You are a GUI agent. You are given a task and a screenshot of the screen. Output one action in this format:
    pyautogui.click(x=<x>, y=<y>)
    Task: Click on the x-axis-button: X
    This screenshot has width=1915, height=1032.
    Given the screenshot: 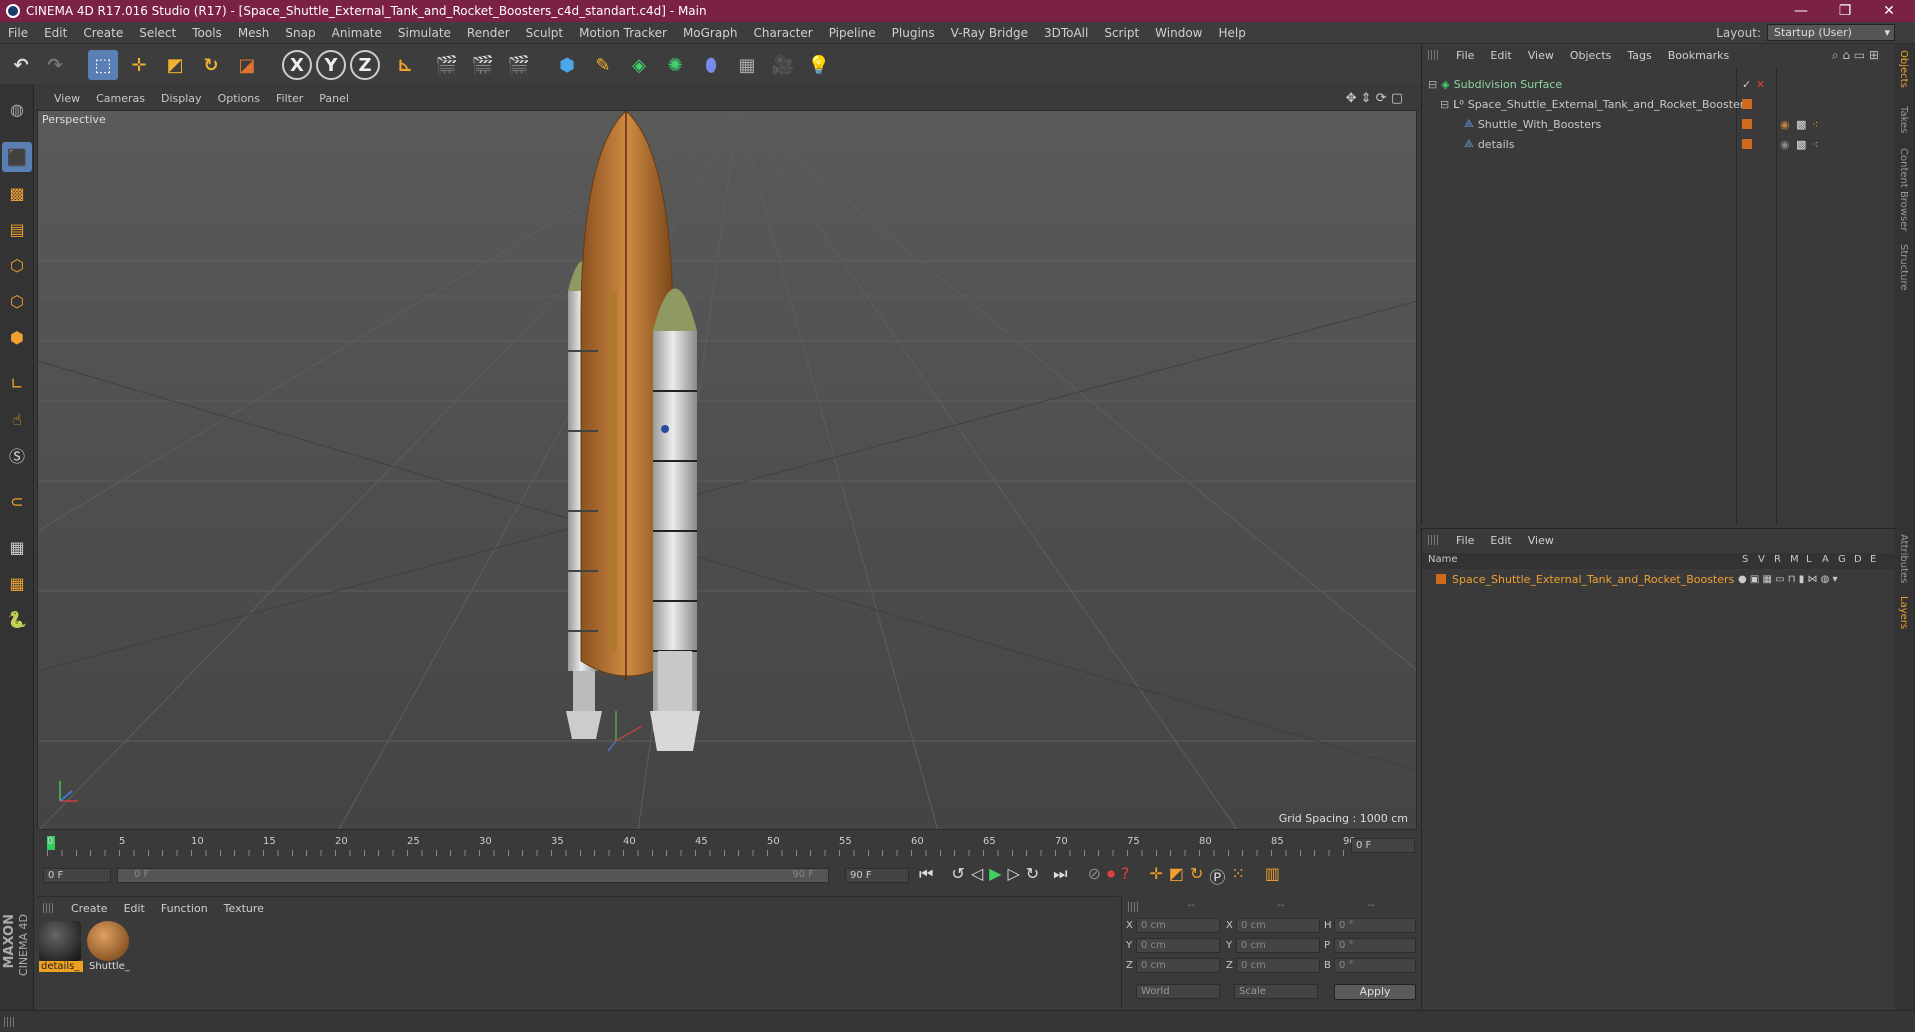 What is the action you would take?
    pyautogui.click(x=297, y=65)
    